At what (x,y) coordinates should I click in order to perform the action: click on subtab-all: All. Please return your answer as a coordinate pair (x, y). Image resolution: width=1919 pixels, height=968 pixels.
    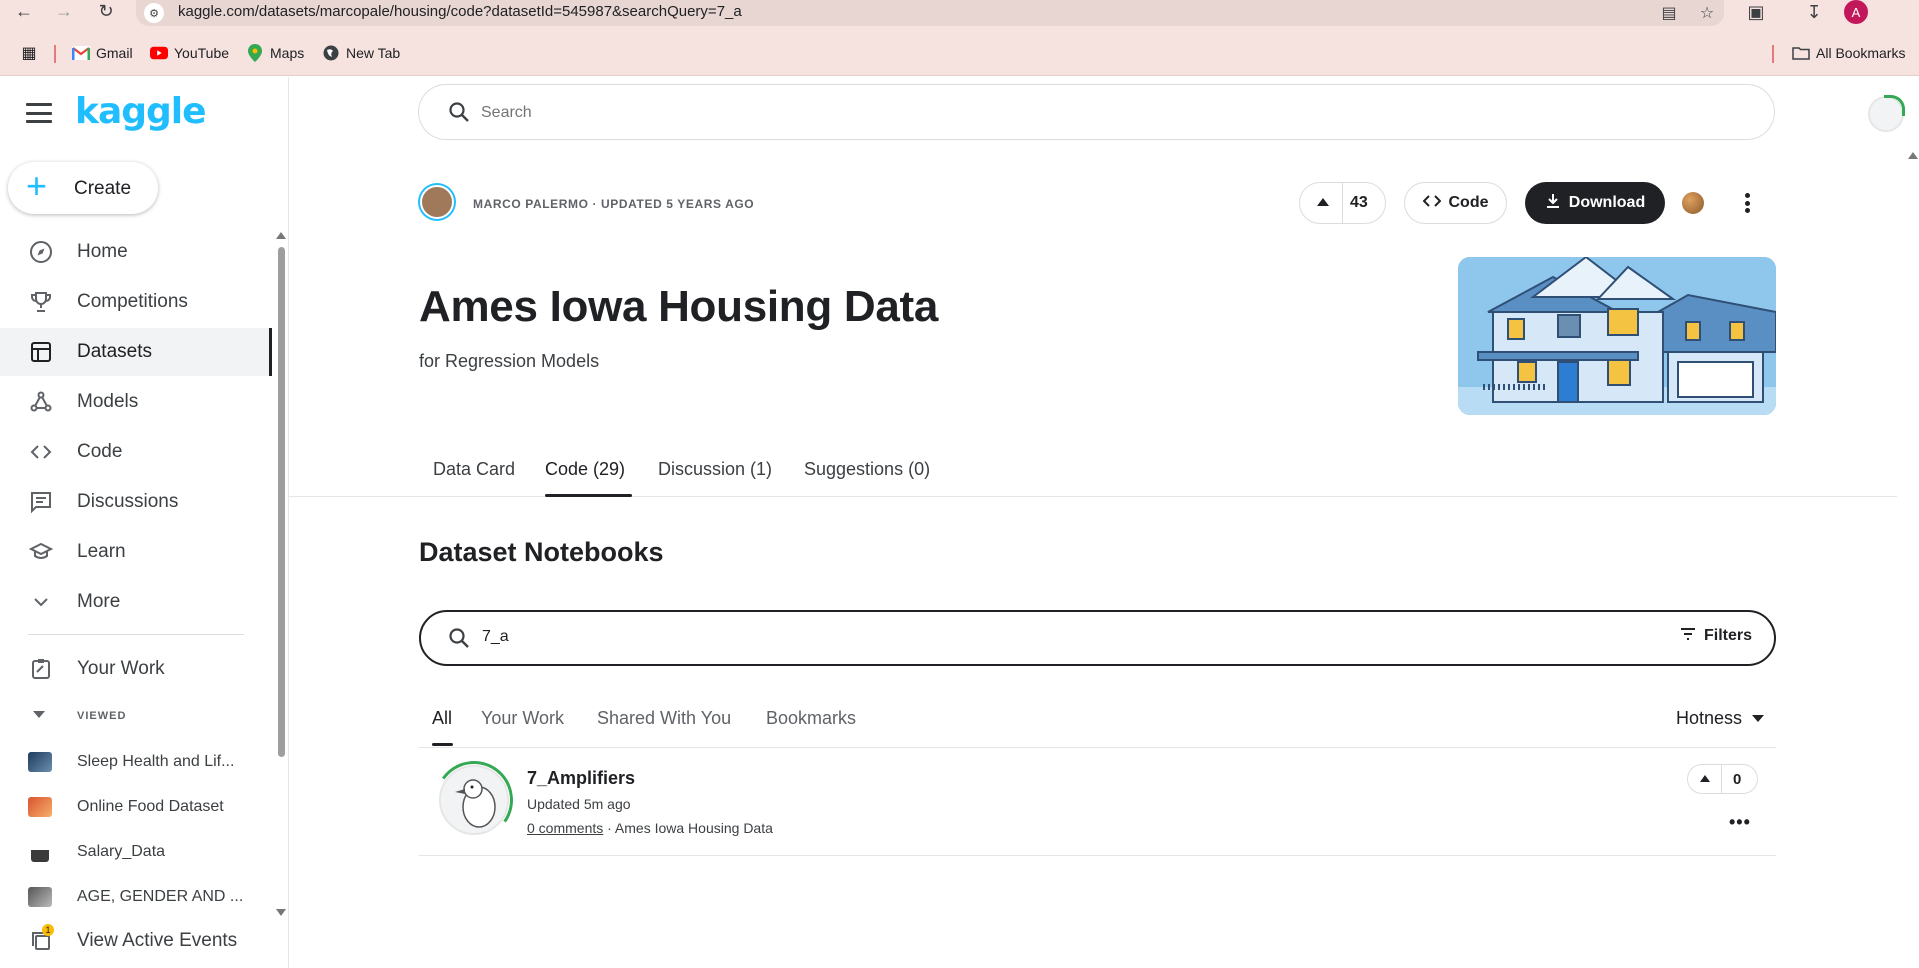
    Looking at the image, I should click on (442, 718).